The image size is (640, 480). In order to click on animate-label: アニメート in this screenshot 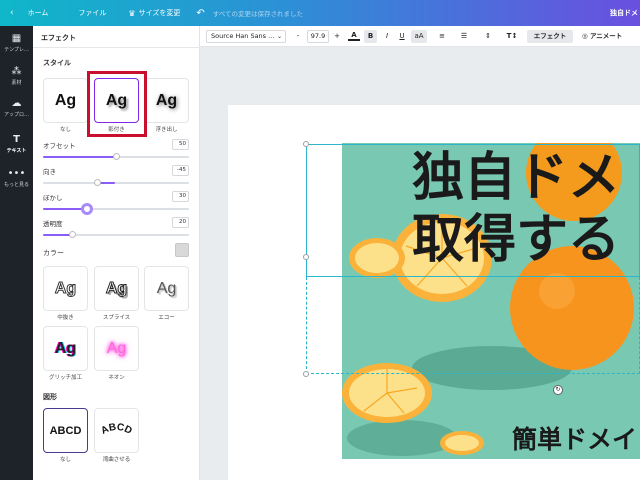, I will do `click(606, 36)`.